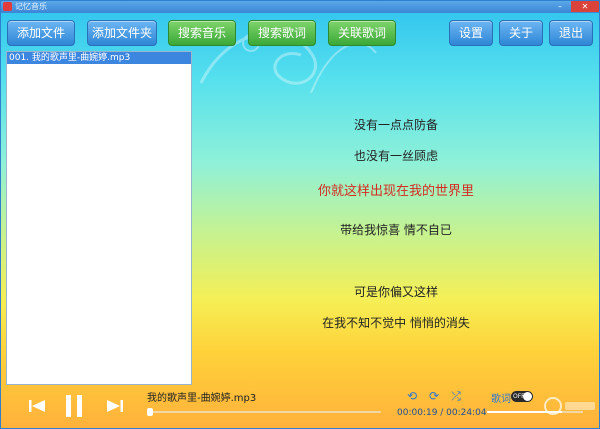  Describe the element at coordinates (522, 396) in the screenshot. I see `lyrics-toggle-switch: OFF` at that location.